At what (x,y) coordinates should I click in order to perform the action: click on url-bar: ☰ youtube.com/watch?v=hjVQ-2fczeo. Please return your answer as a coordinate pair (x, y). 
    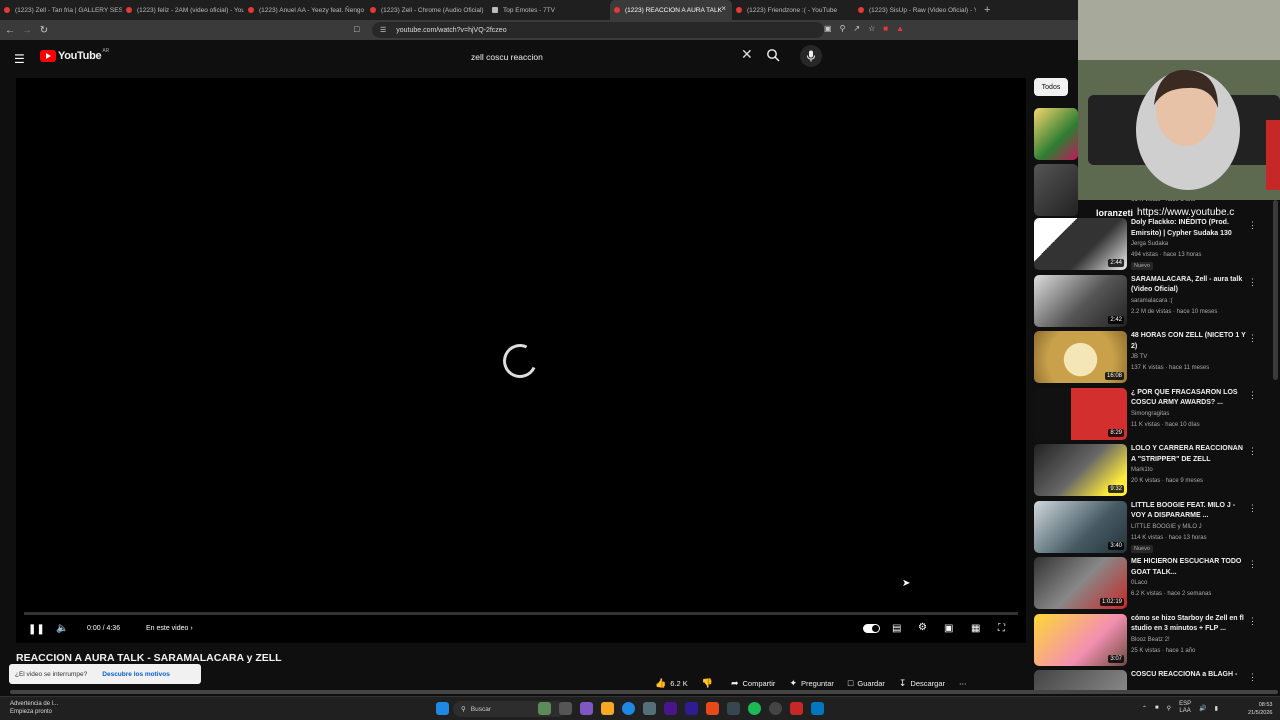
    Looking at the image, I should click on (598, 30).